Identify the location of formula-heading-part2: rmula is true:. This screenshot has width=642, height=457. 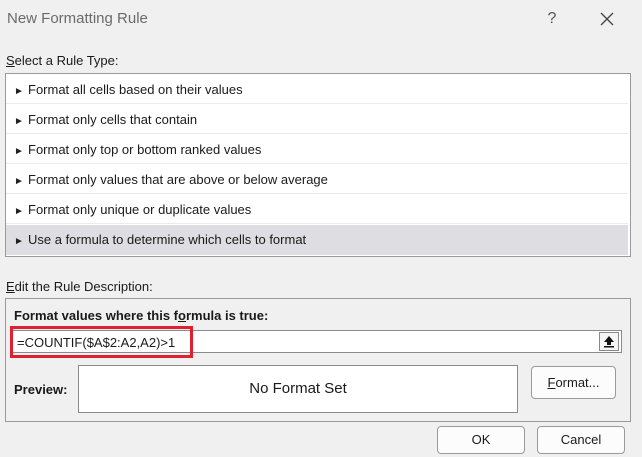
(227, 315).